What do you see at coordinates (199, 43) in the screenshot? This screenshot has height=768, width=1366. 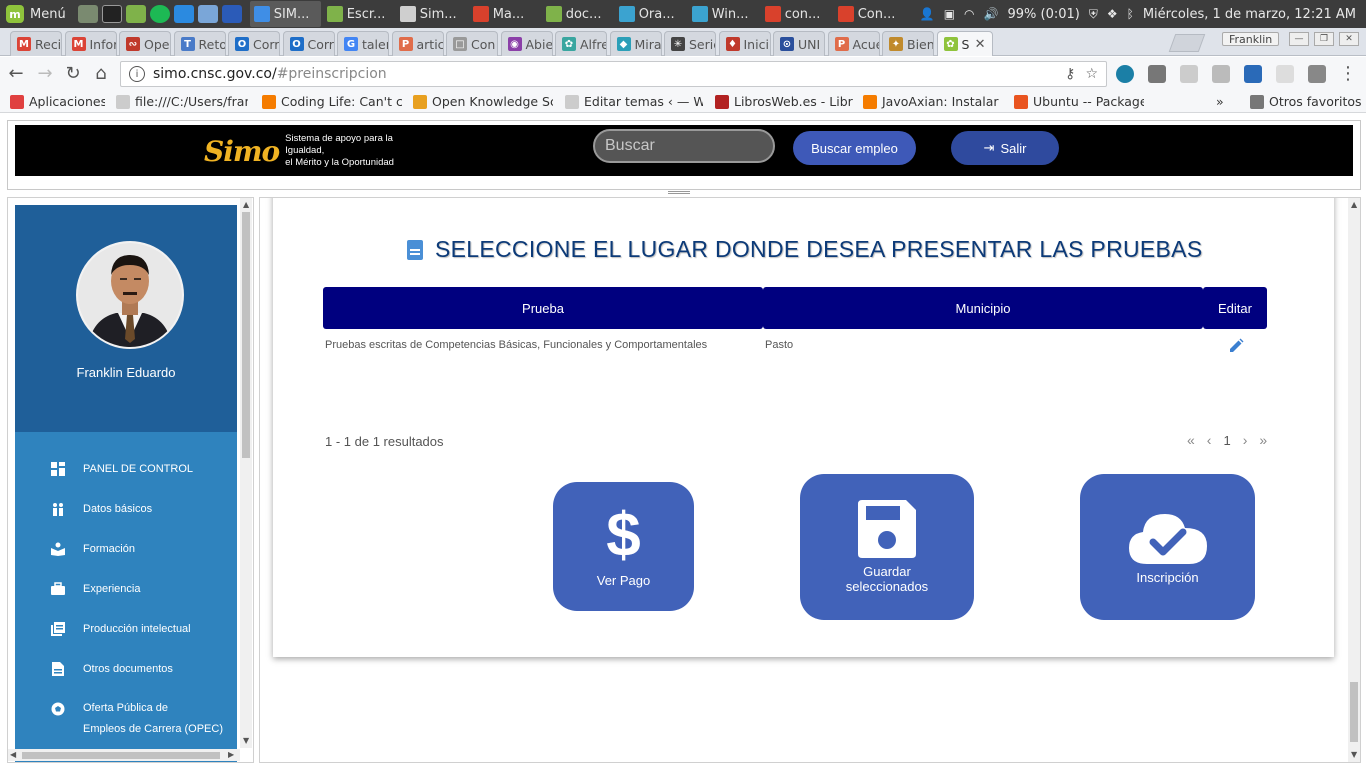 I see `browser-tab: T Reto` at bounding box center [199, 43].